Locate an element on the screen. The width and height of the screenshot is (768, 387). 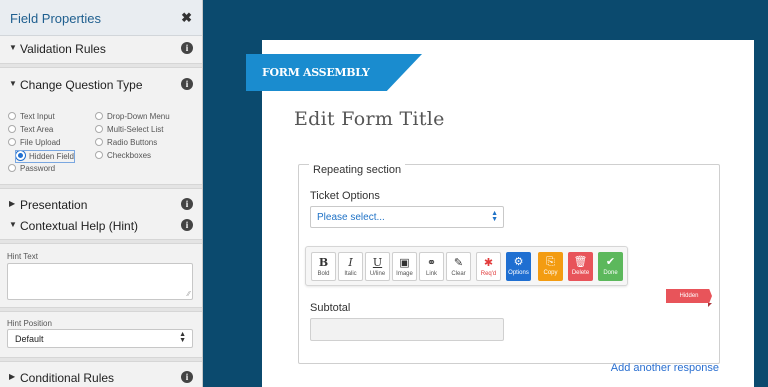
bold-button: B Bold is located at coordinates (323, 266).